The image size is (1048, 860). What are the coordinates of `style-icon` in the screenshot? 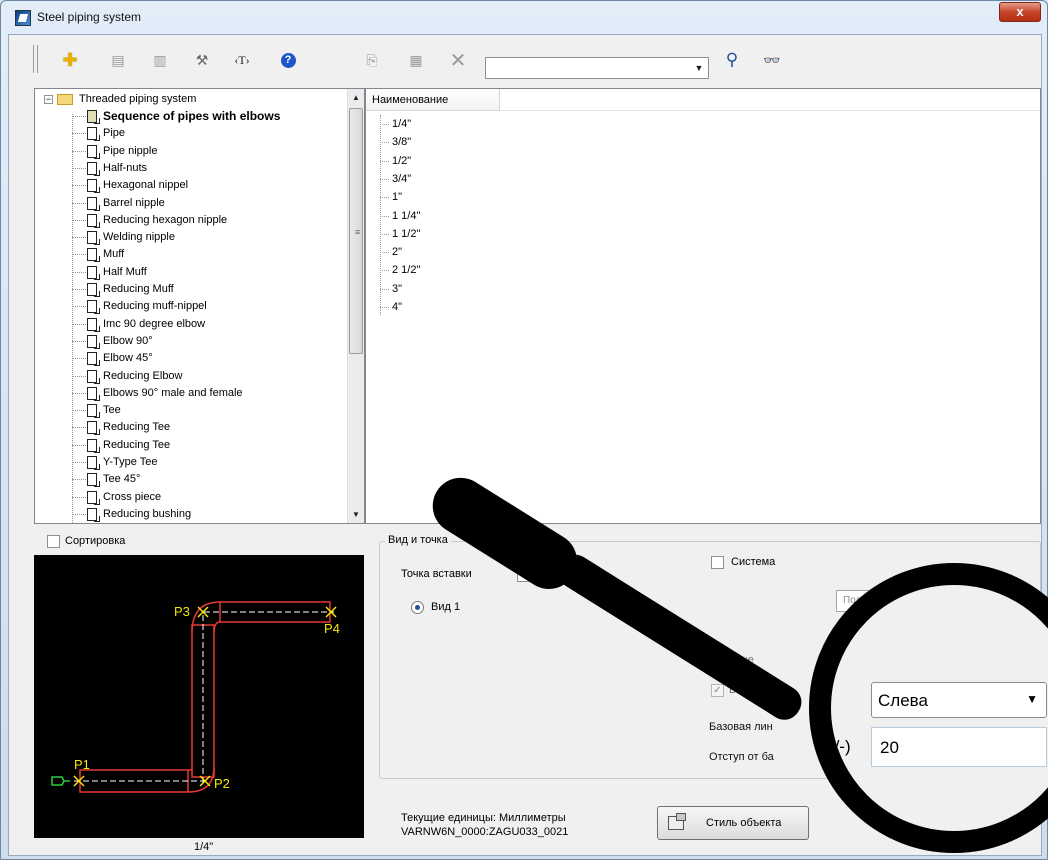 It's located at (677, 821).